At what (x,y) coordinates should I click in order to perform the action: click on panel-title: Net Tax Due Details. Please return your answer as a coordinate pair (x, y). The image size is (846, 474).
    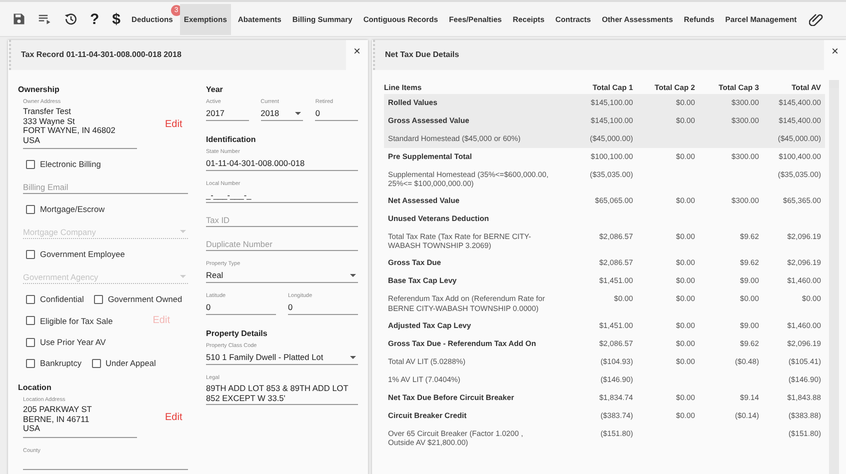
    Looking at the image, I should click on (598, 55).